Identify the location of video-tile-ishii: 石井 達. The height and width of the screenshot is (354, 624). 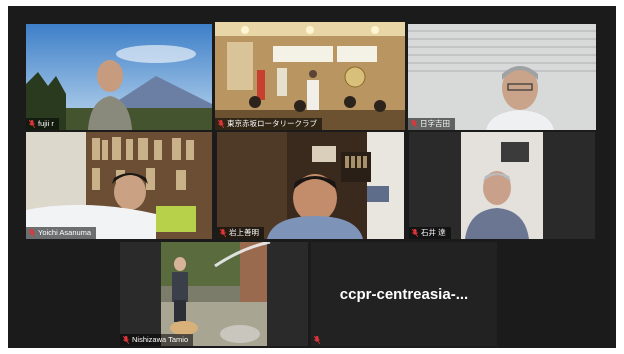
(502, 185).